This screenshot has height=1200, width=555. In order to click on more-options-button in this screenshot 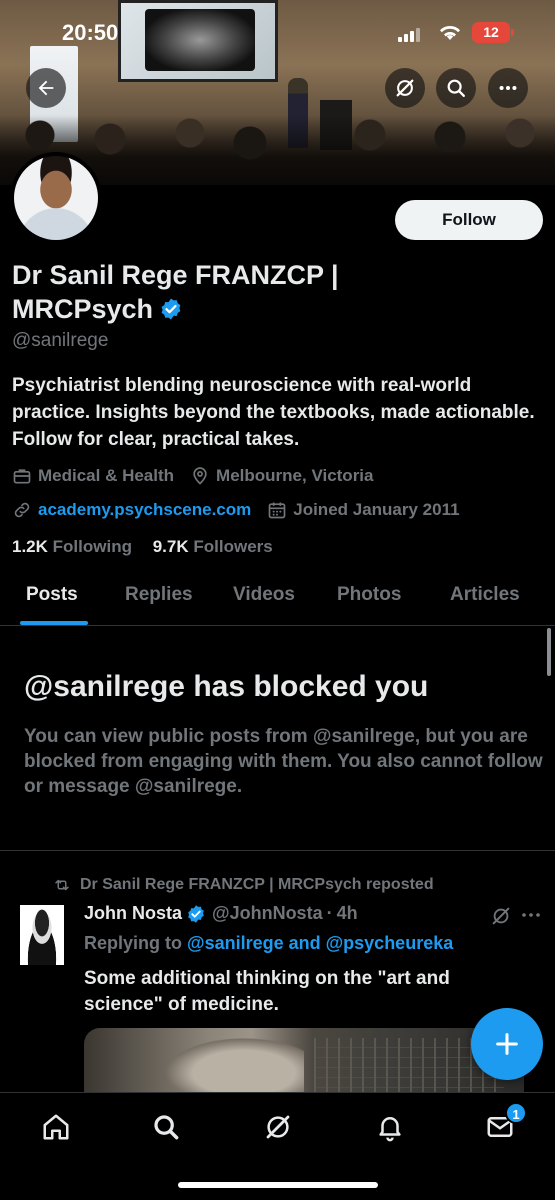, I will do `click(508, 88)`.